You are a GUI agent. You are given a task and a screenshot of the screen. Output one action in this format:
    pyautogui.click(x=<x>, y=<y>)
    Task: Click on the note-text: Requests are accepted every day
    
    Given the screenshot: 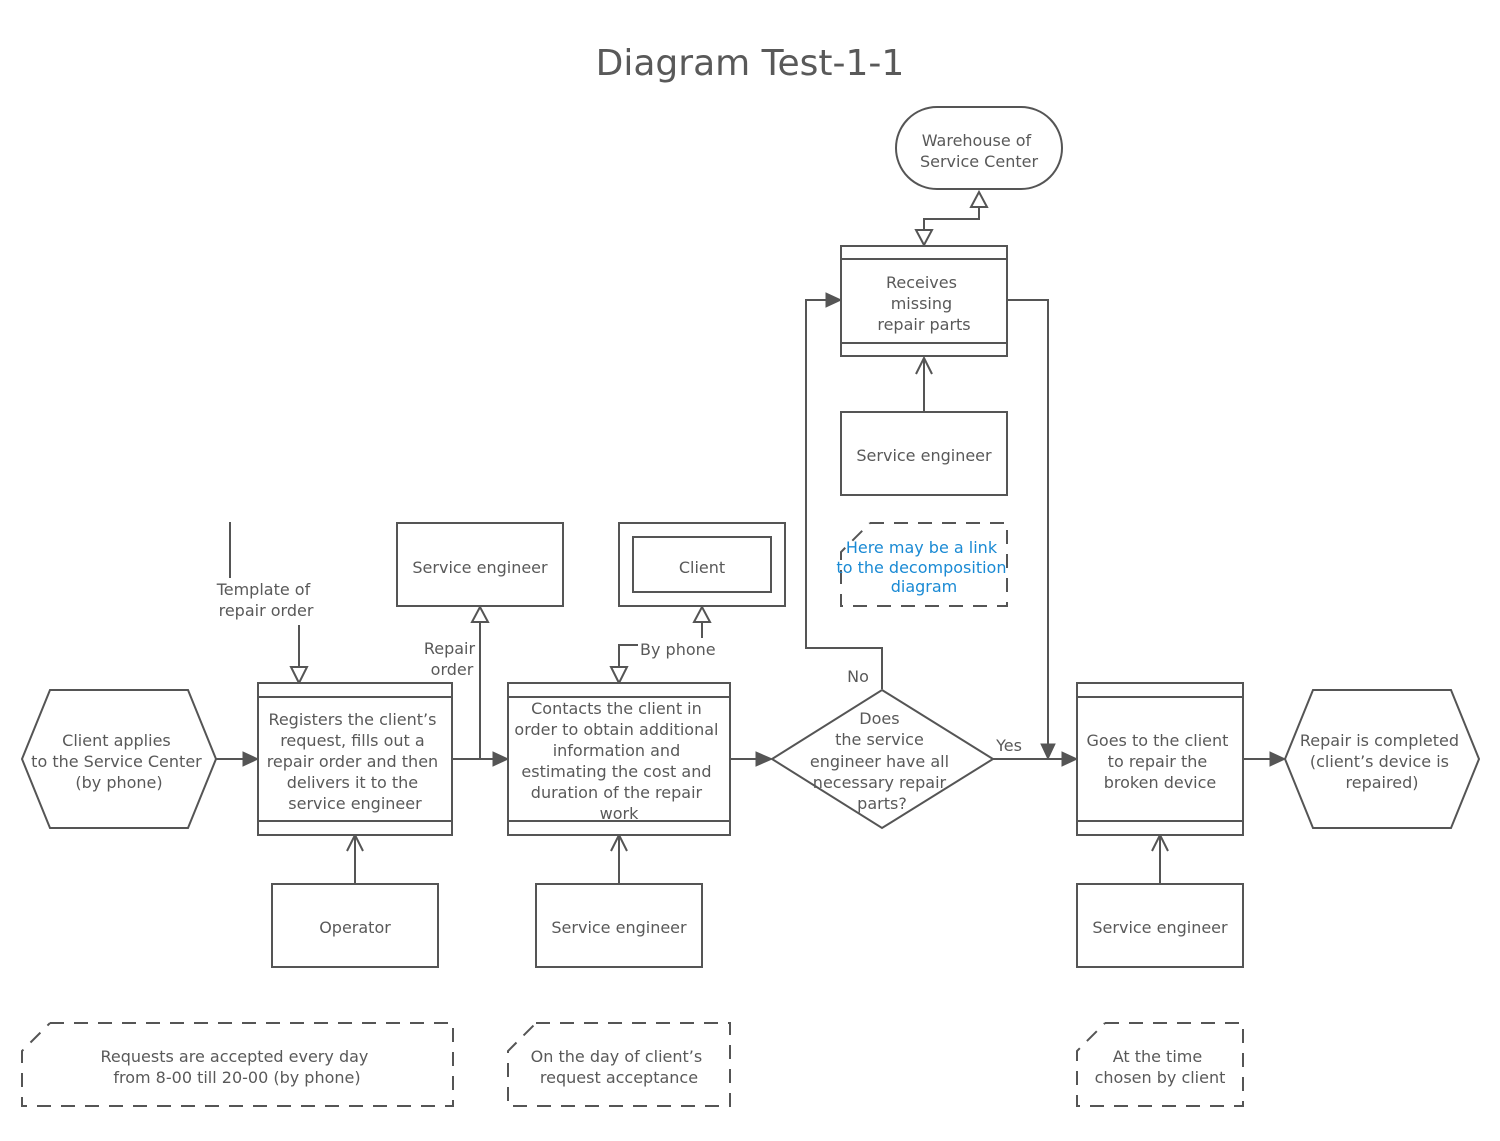 What is the action you would take?
    pyautogui.click(x=235, y=1056)
    